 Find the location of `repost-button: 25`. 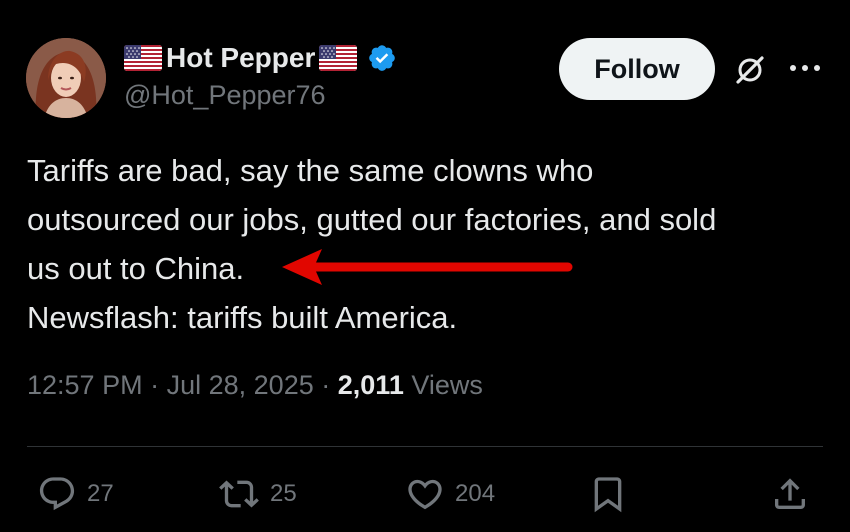

repost-button: 25 is located at coordinates (257, 494).